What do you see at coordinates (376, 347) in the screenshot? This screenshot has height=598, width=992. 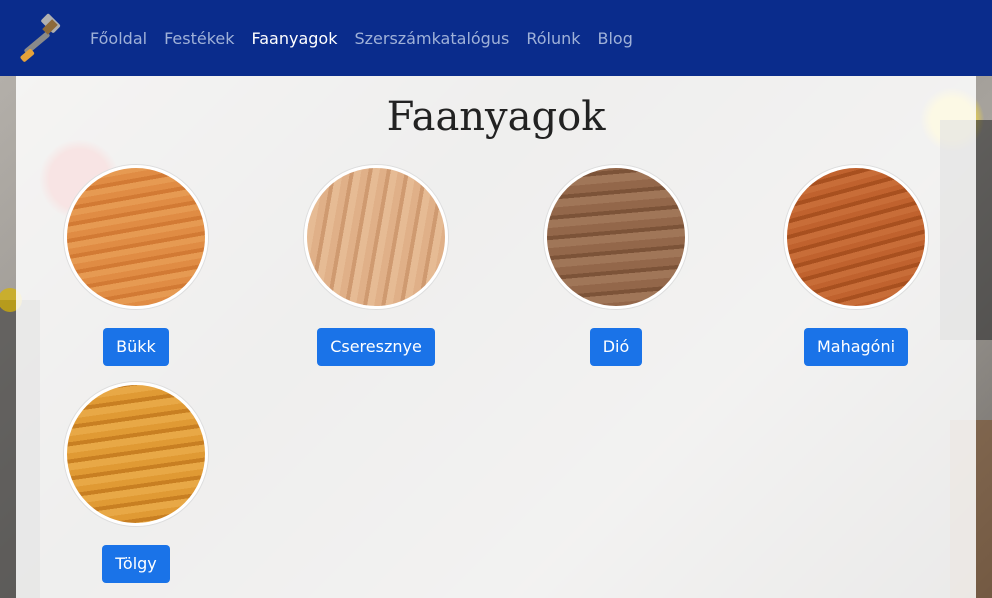 I see `wood-button-cseresznye: Cseresznye` at bounding box center [376, 347].